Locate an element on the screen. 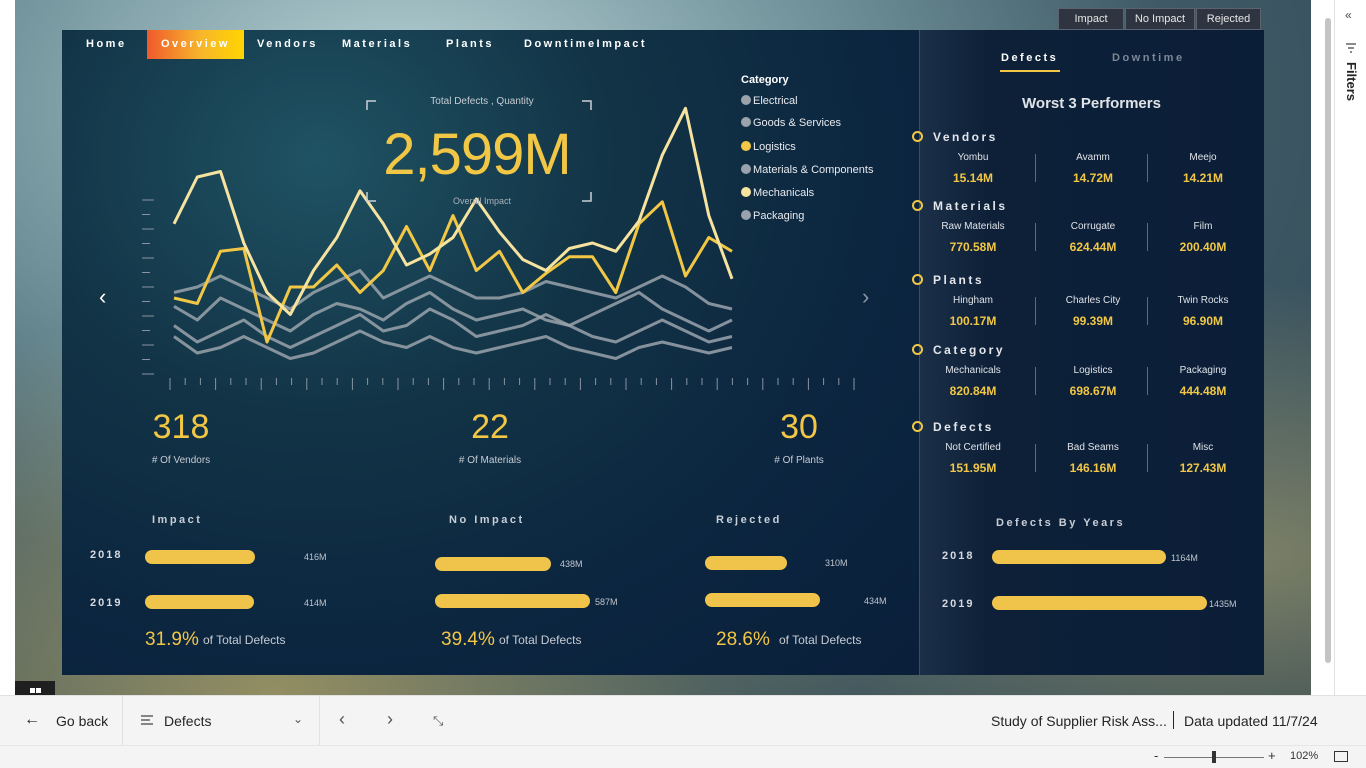 The image size is (1366, 768). no-impact-2019-value: 587M is located at coordinates (606, 602).